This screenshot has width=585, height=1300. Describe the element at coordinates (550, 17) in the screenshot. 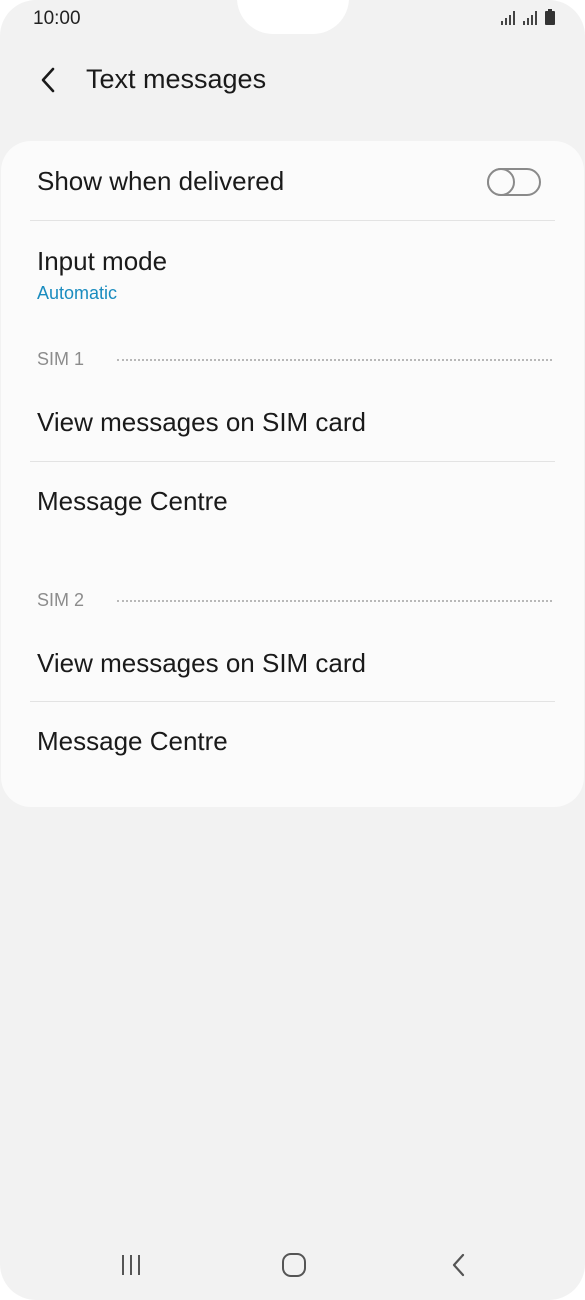

I see `battery-icon` at that location.